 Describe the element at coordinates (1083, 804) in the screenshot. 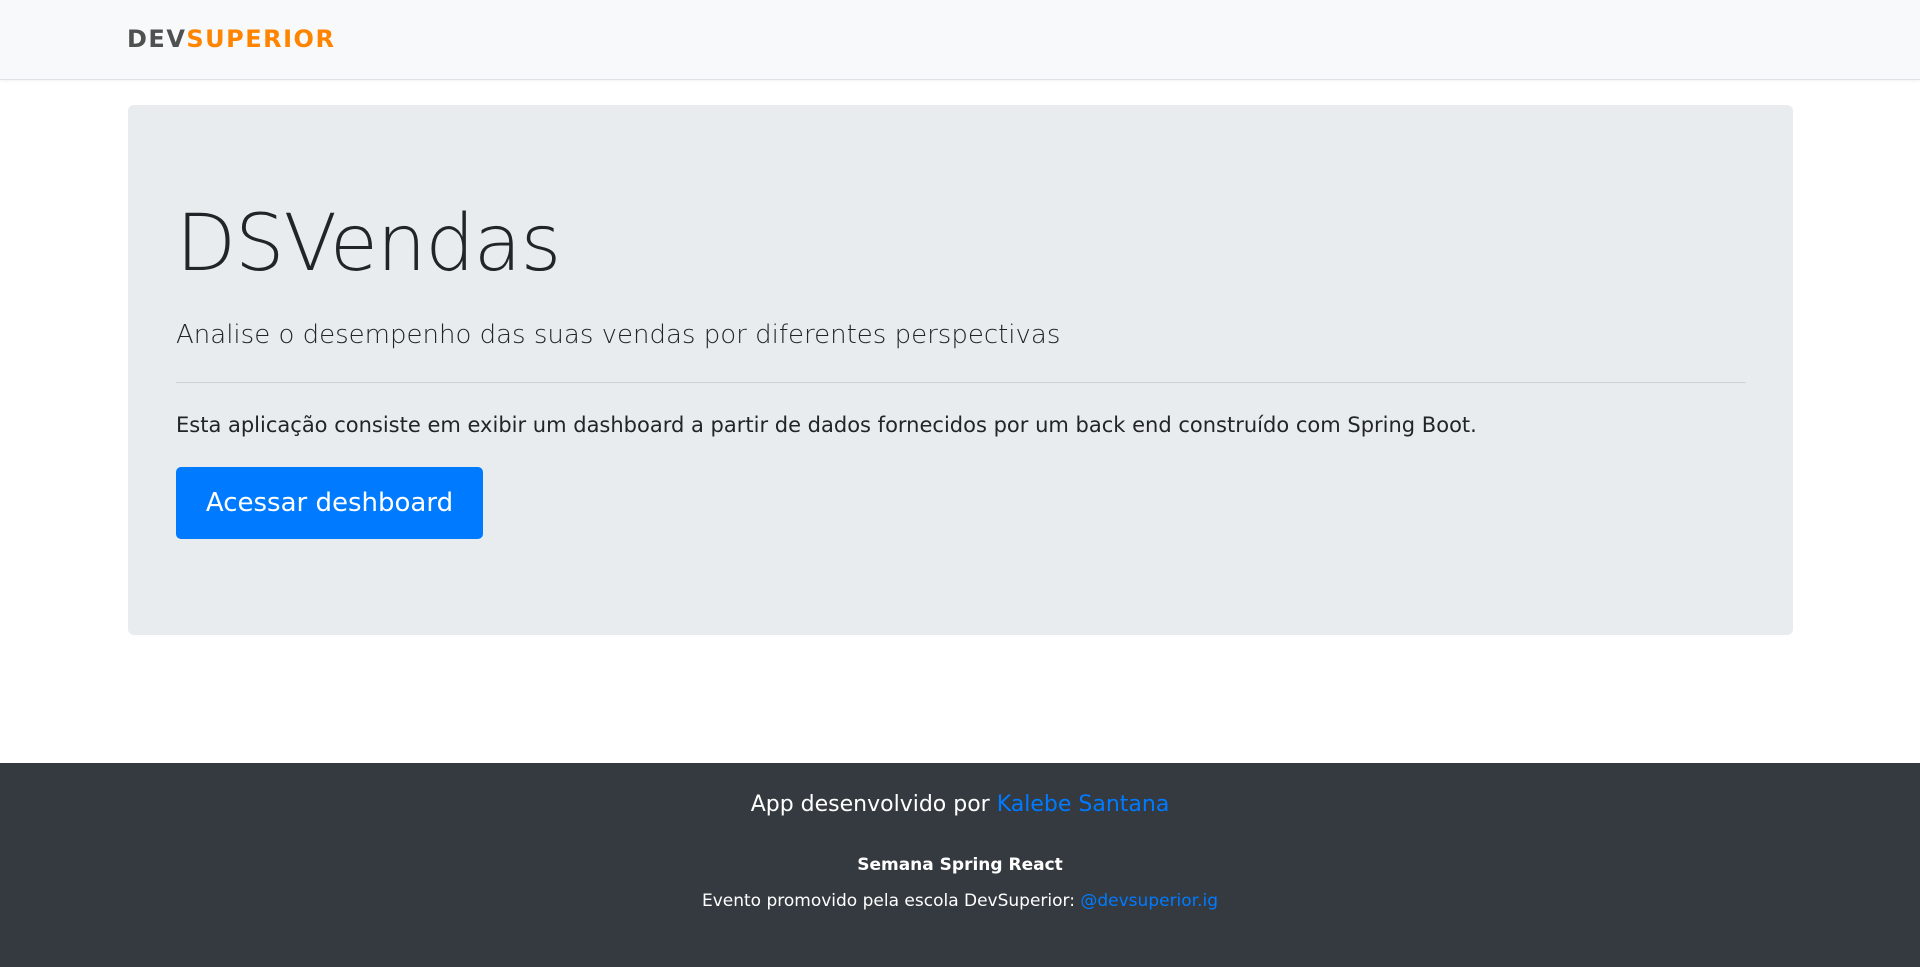

I see `author-link: Kalebe Santana` at that location.